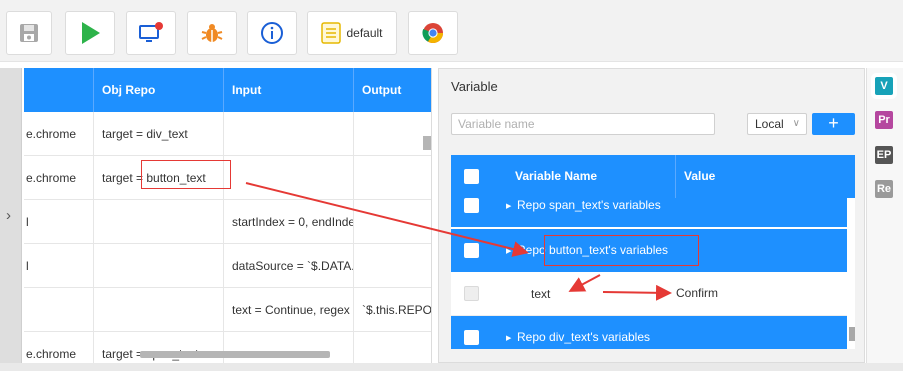 This screenshot has width=903, height=371. I want to click on chevron-right-icon: ›, so click(8, 215).